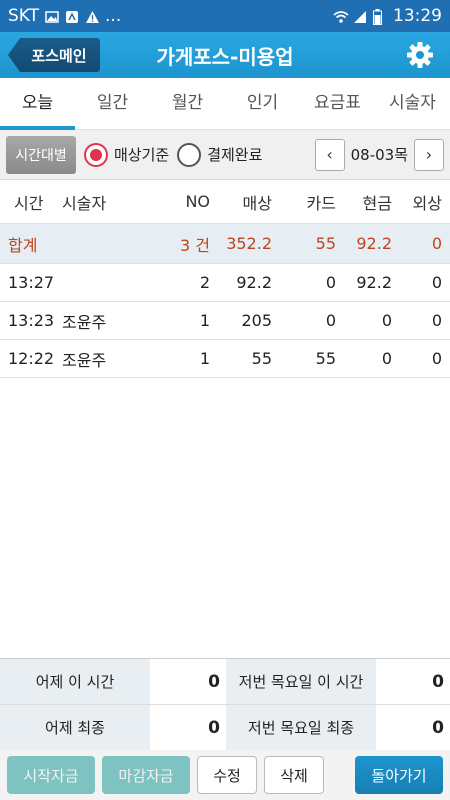 The height and width of the screenshot is (800, 450). What do you see at coordinates (254, 282) in the screenshot?
I see `cell-sales: 92.2` at bounding box center [254, 282].